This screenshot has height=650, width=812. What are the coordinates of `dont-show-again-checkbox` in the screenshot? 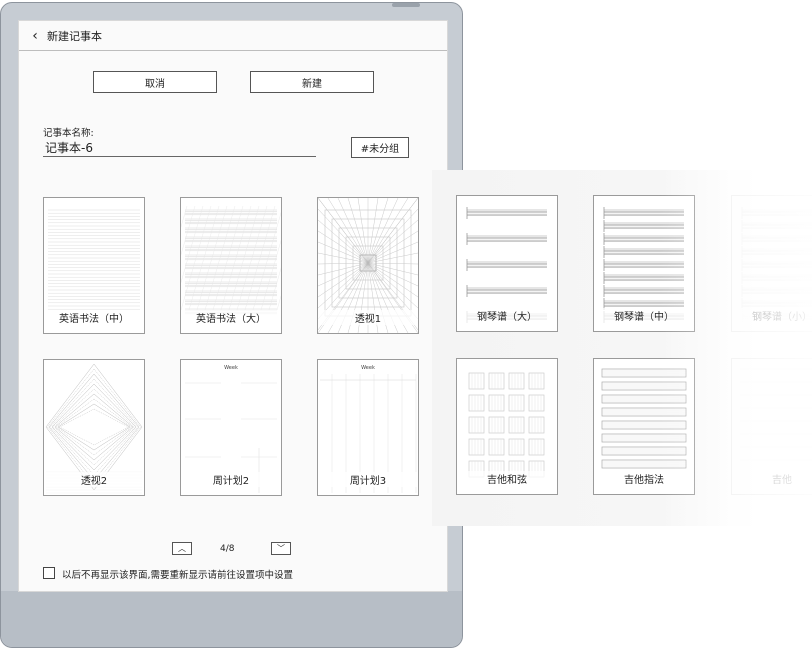 It's located at (49, 573).